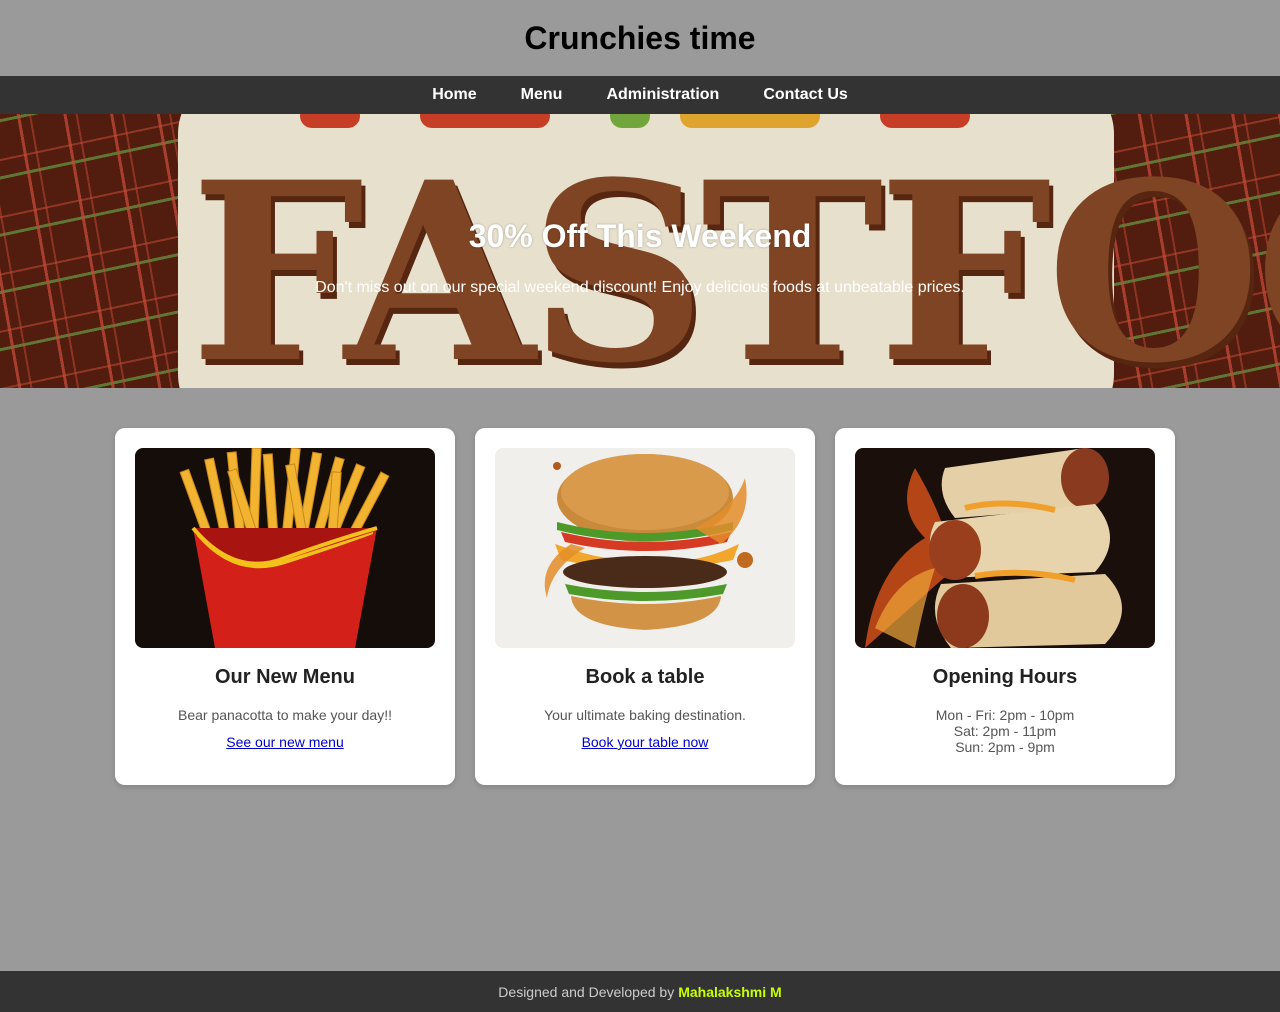  I want to click on main-nav: Home Menu Administration Contact Us, so click(640, 95).